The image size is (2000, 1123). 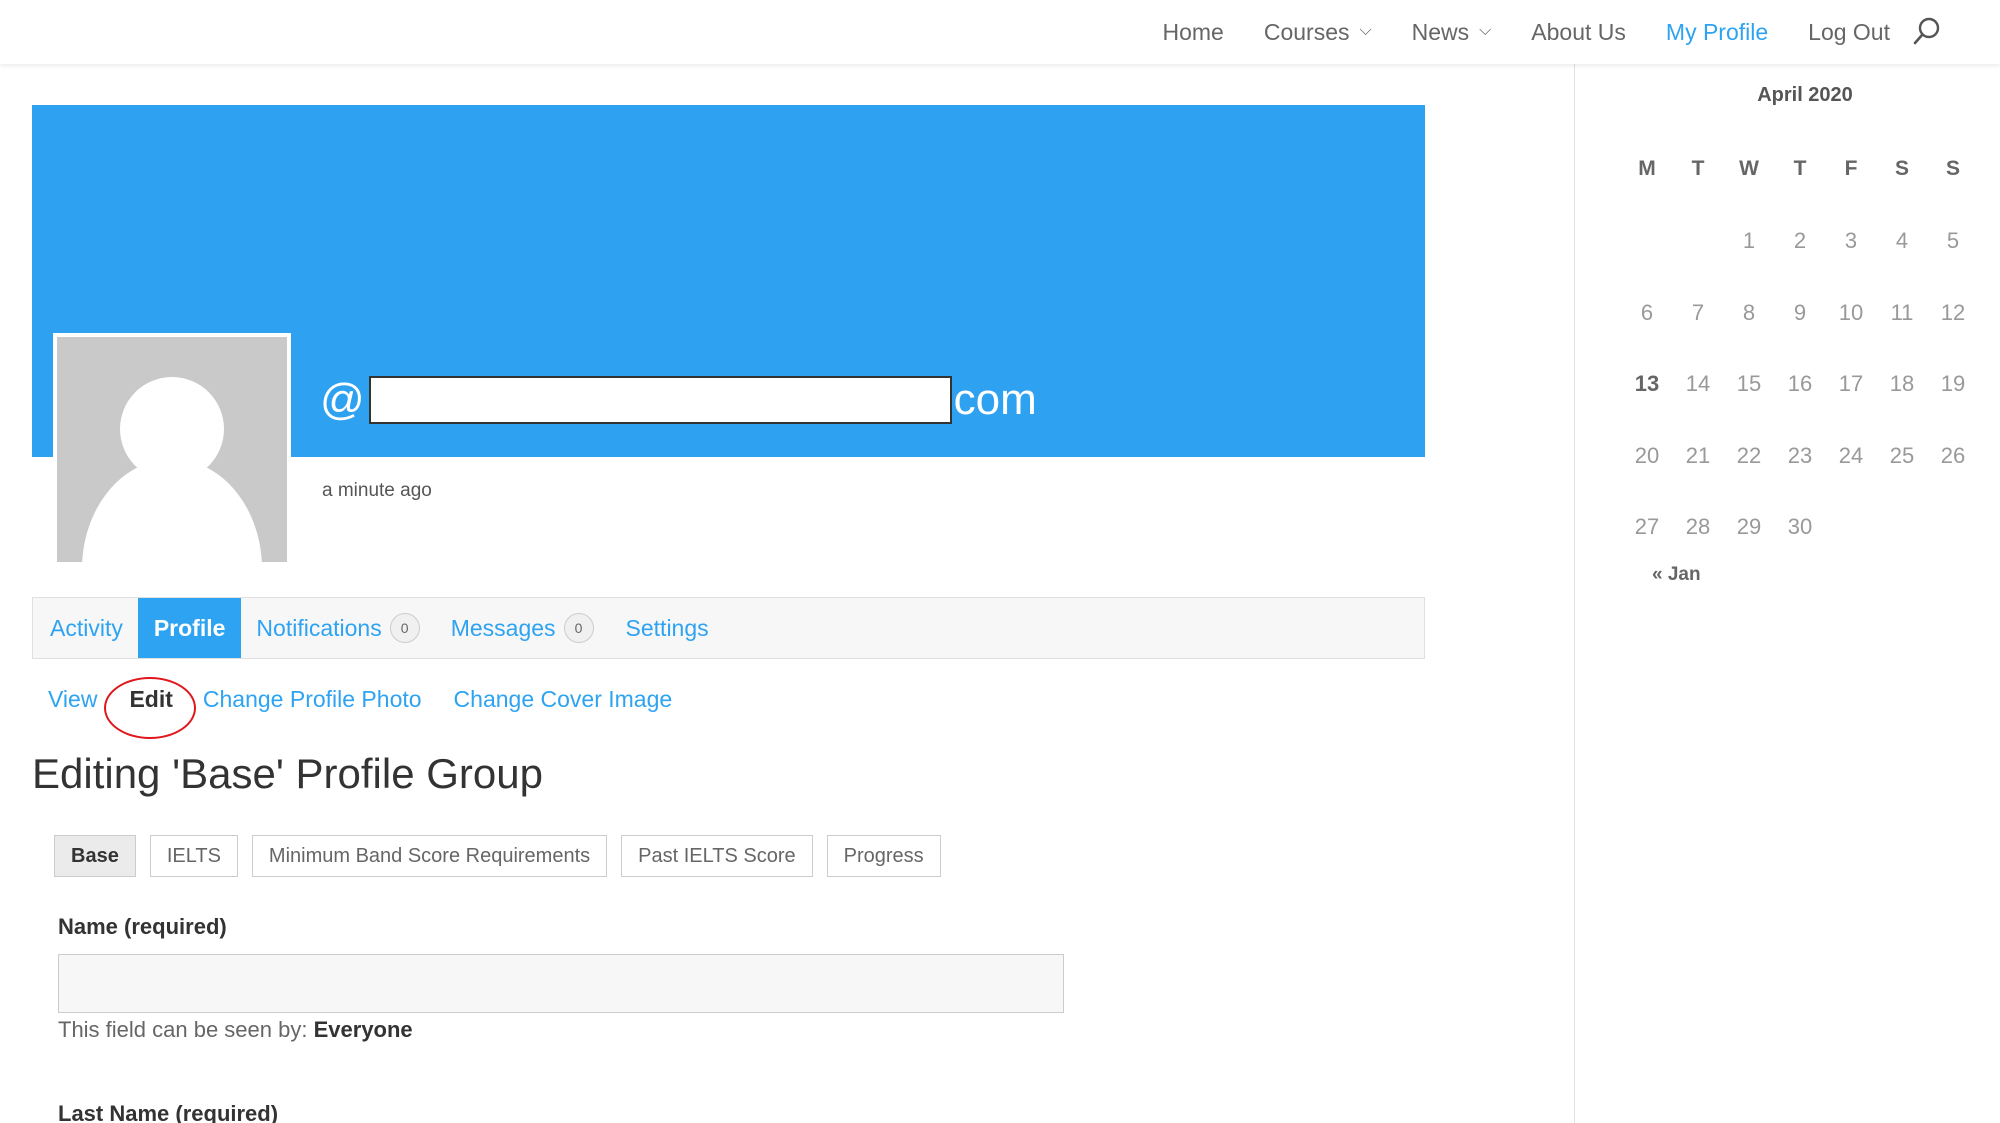 What do you see at coordinates (1953, 312) in the screenshot?
I see `calendar-day: 12` at bounding box center [1953, 312].